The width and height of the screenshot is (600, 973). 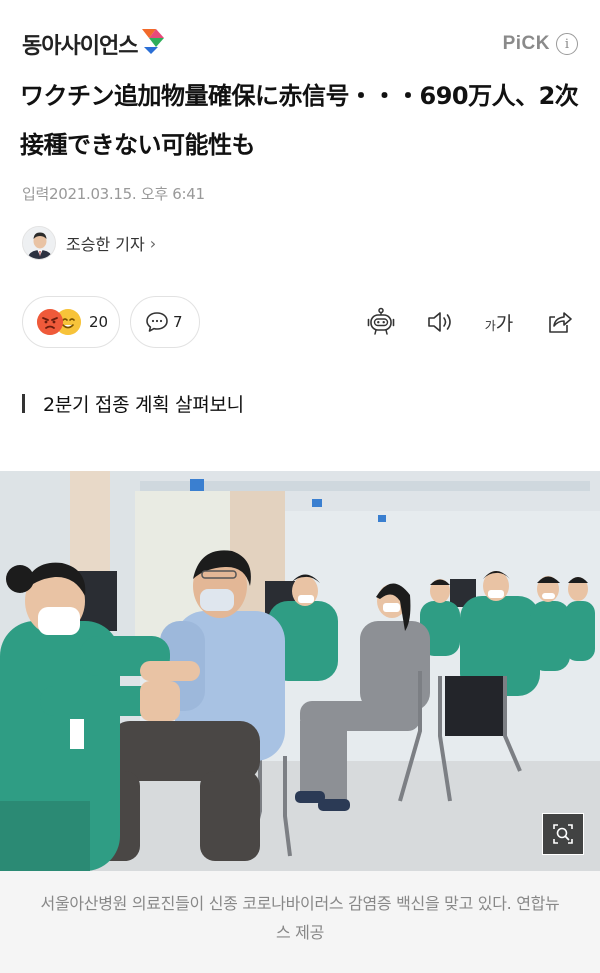 I want to click on share-button, so click(x=559, y=322).